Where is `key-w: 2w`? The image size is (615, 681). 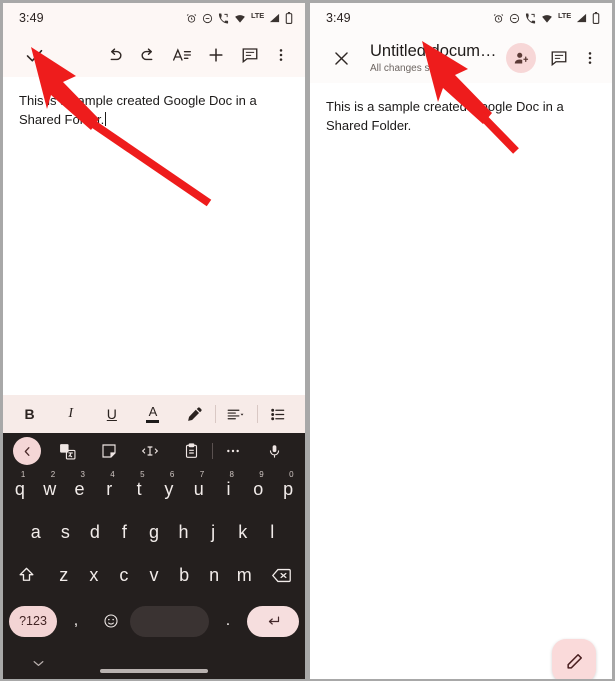
key-w: 2w is located at coordinates (50, 489).